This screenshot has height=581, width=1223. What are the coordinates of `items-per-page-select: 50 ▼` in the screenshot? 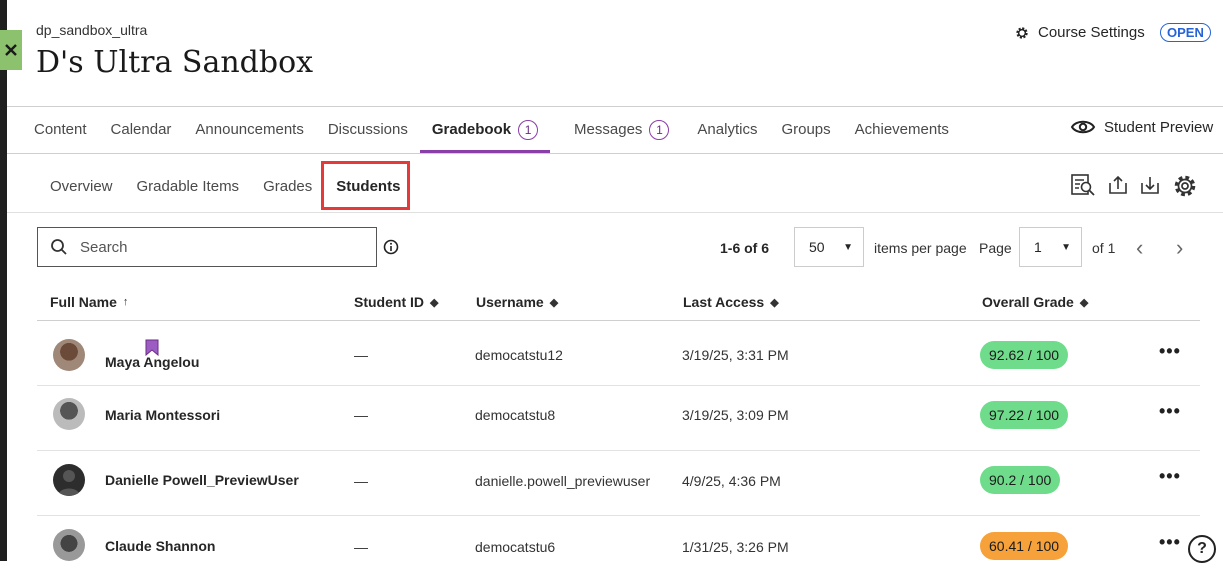 It's located at (829, 247).